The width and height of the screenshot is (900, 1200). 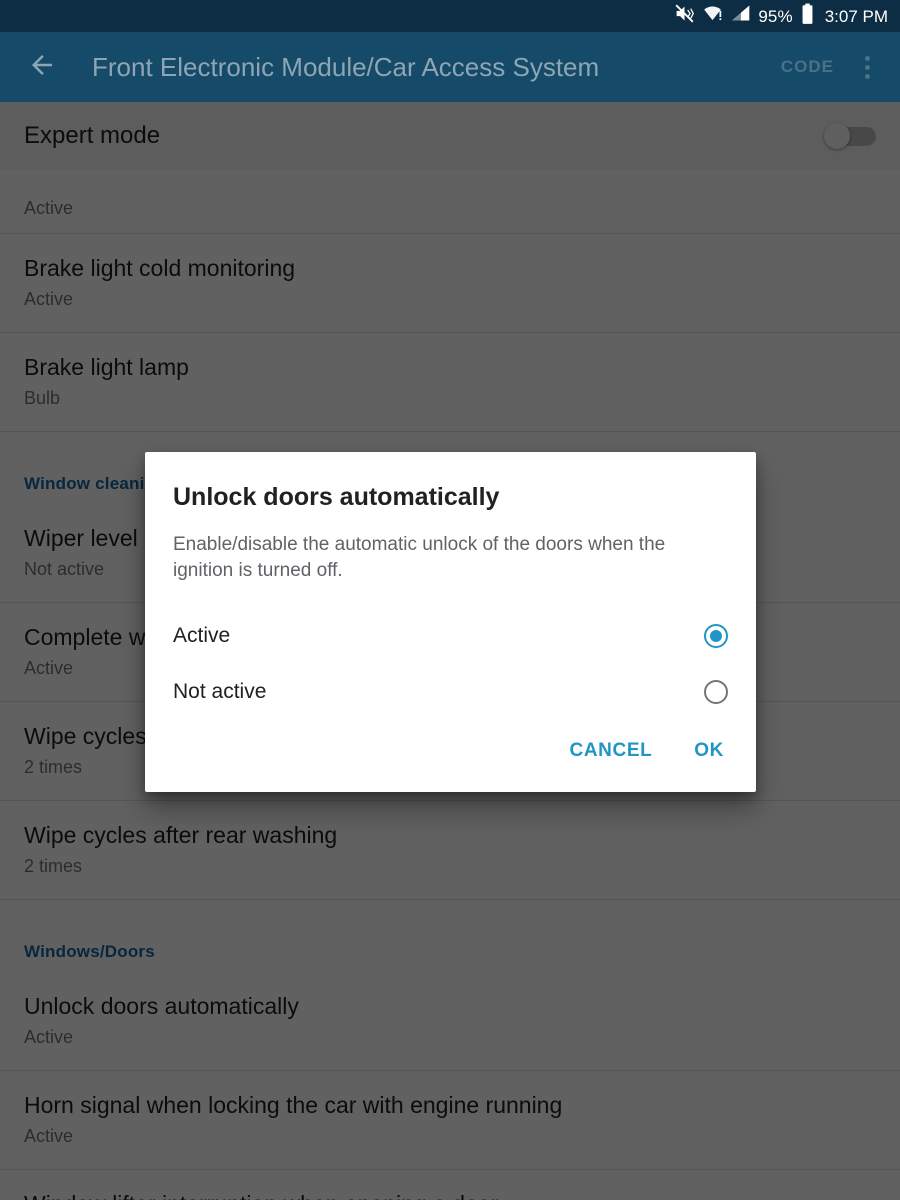 What do you see at coordinates (716, 692) in the screenshot?
I see `radio-button-unselected-icon` at bounding box center [716, 692].